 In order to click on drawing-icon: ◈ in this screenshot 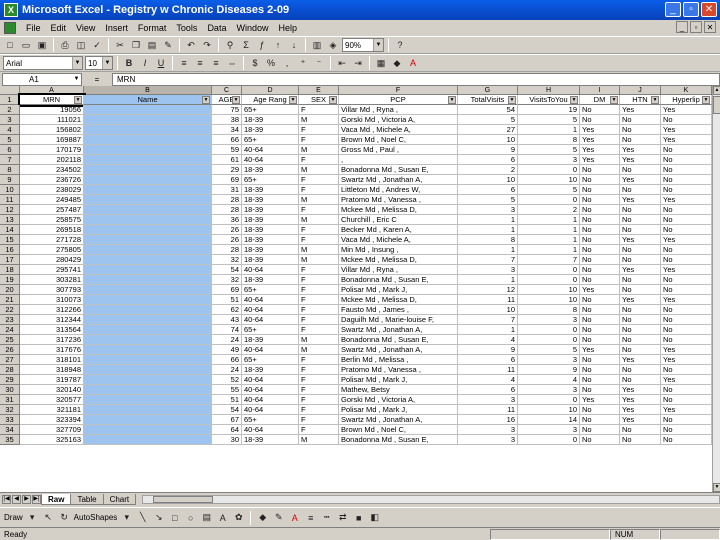, I will do `click(333, 45)`.